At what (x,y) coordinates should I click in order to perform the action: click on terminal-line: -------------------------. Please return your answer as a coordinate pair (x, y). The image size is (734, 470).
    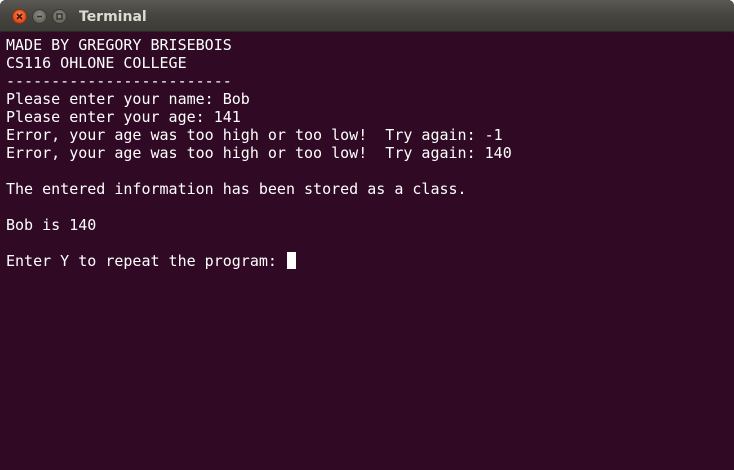
    Looking at the image, I should click on (119, 81).